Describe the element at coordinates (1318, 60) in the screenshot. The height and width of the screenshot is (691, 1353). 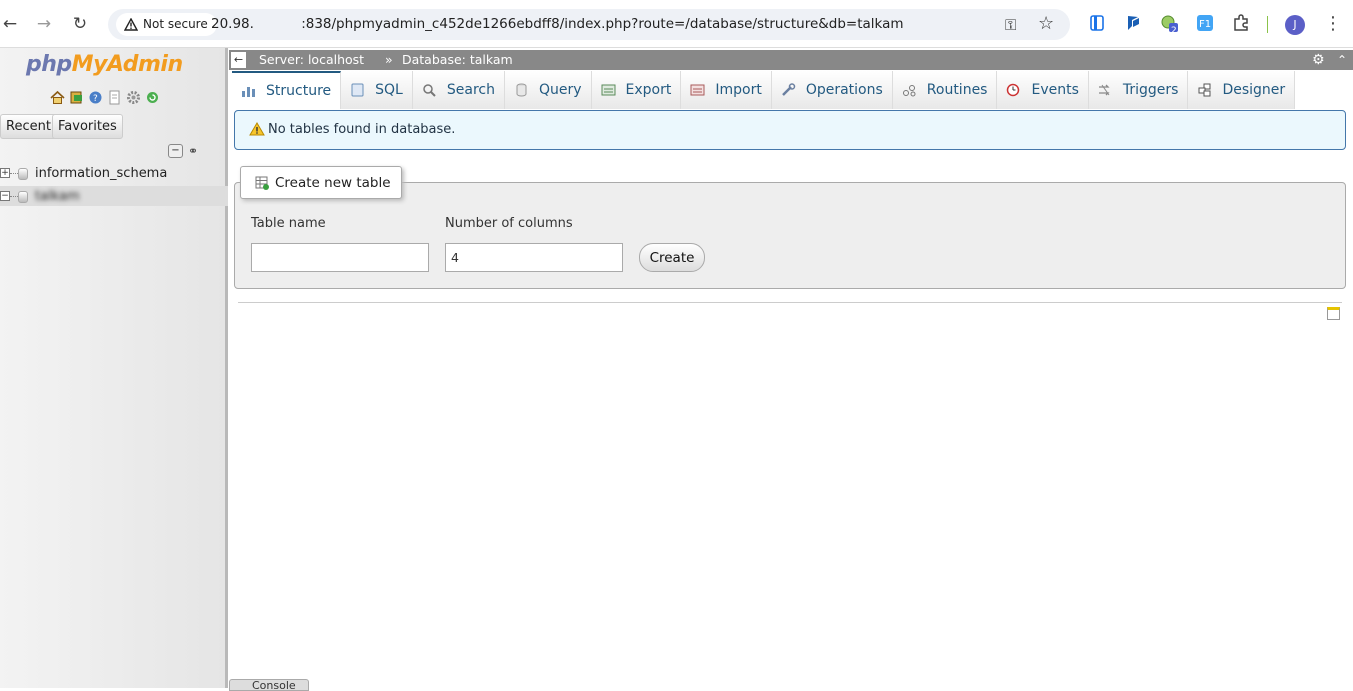
I see `page-settings-icon: ⚙` at that location.